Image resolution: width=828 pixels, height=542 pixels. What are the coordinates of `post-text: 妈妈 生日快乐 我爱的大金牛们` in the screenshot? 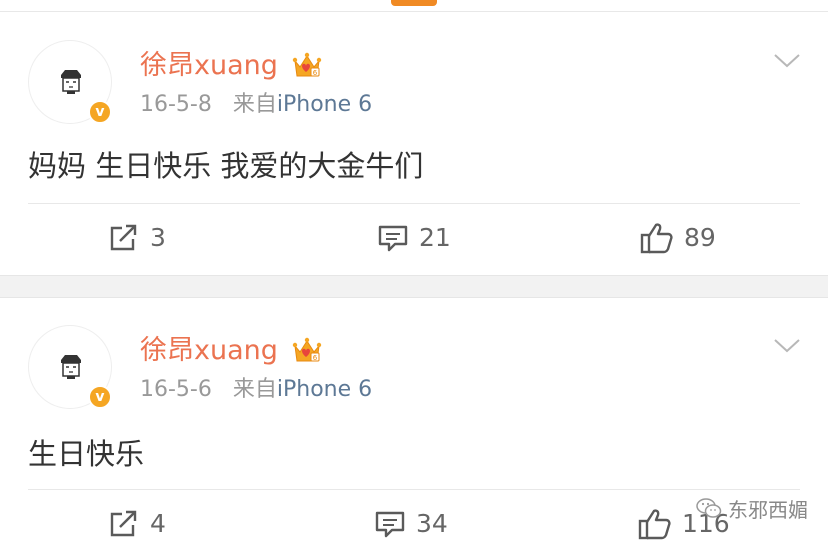 It's located at (226, 166).